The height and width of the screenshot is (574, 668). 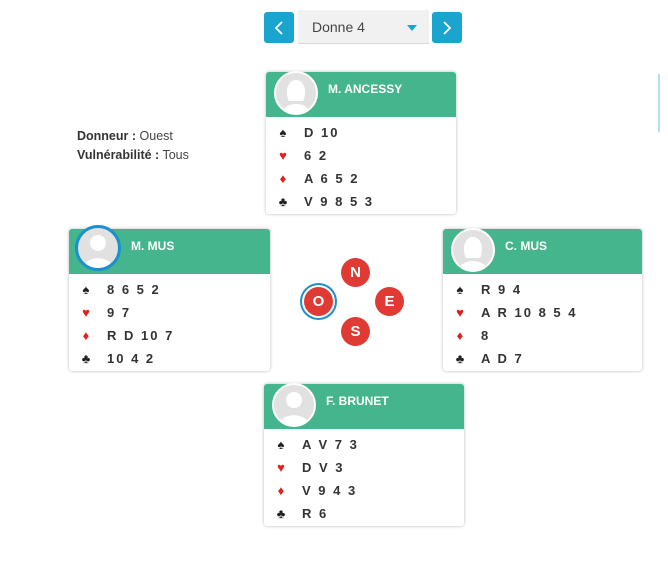 I want to click on clubs-cards: R 6, so click(x=315, y=513).